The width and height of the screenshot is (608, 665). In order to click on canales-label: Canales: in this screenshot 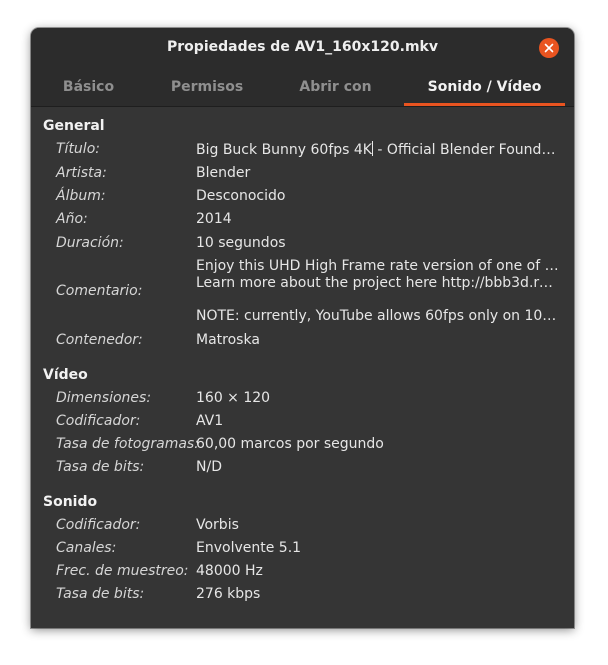, I will do `click(86, 548)`.